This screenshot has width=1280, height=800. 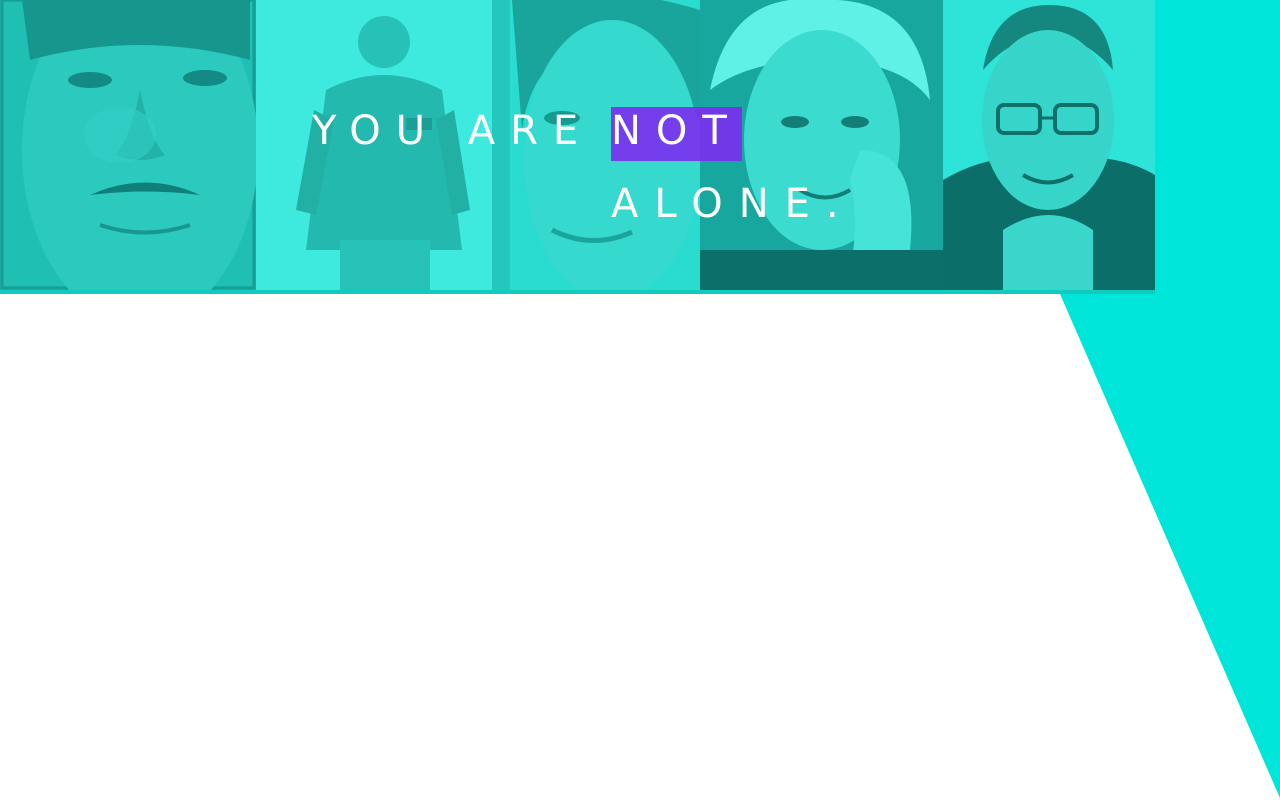 I want to click on headline-highlight-word: NOT, so click(x=676, y=131).